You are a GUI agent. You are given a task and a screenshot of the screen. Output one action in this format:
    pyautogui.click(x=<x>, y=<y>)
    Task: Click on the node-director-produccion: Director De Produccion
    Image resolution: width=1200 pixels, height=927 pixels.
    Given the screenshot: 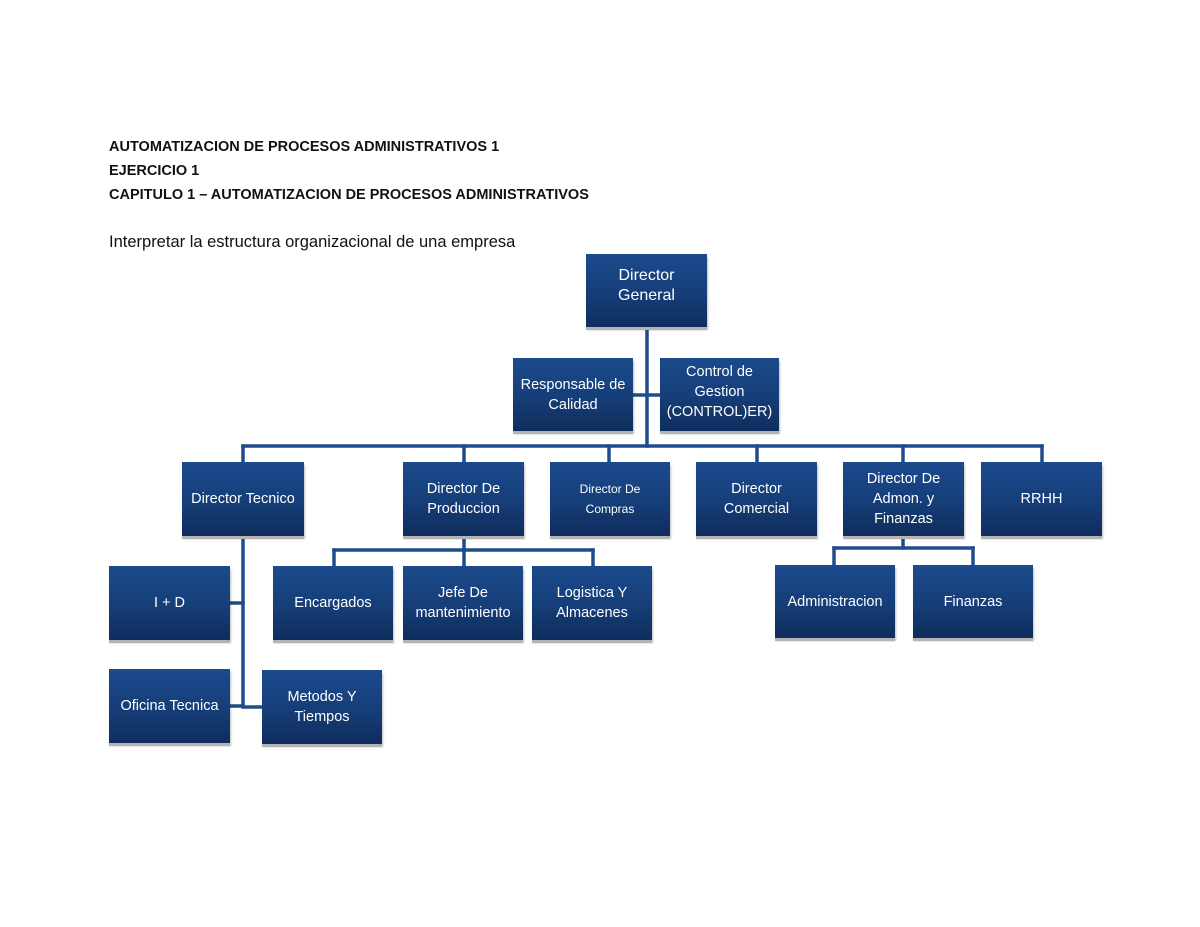 What is the action you would take?
    pyautogui.click(x=463, y=499)
    